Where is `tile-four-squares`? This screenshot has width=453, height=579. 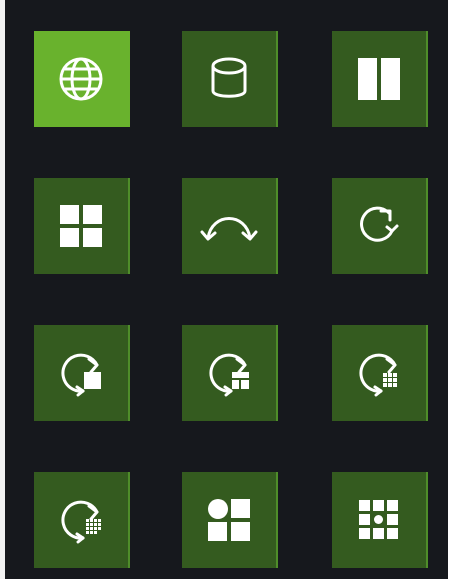 tile-four-squares is located at coordinates (82, 226).